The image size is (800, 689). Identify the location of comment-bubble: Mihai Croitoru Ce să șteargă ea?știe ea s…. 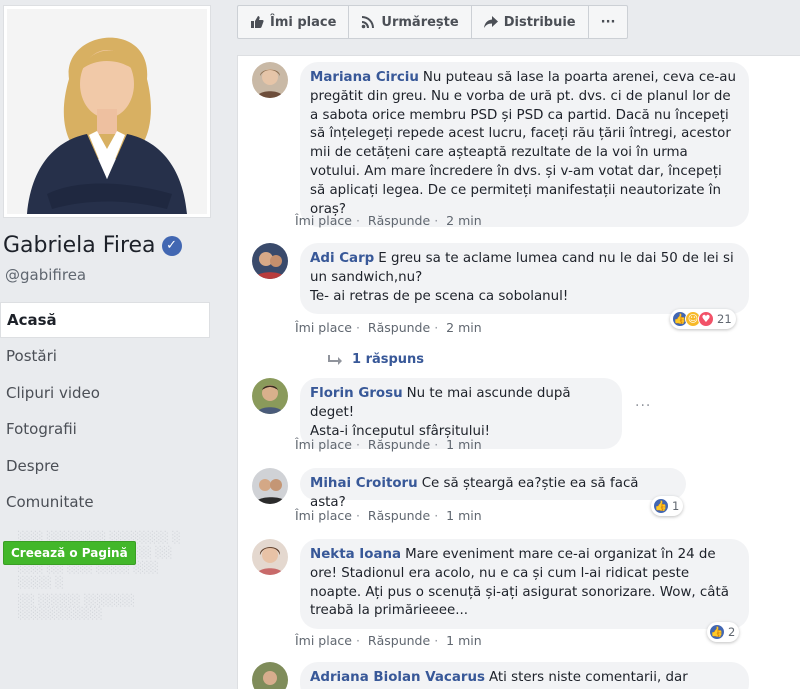
(493, 489).